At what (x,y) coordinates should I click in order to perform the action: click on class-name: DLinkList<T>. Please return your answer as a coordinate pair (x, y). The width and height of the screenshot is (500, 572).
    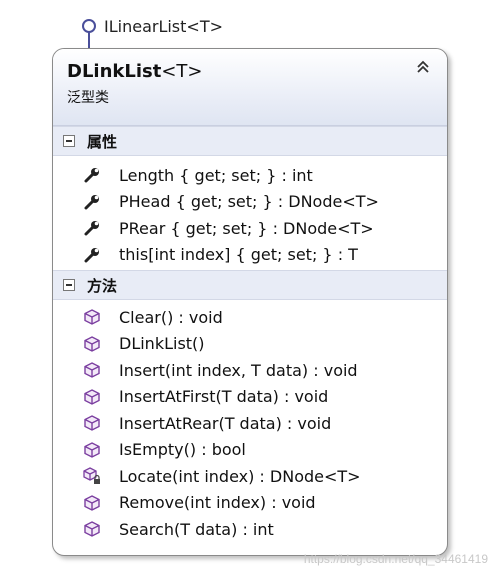
    Looking at the image, I should click on (135, 71).